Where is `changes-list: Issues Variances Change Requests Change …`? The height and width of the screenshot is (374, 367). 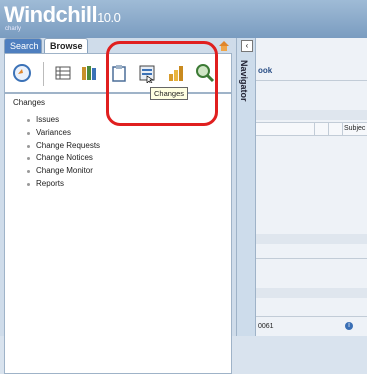 changes-list: Issues Variances Change Requests Change … is located at coordinates (62, 152).